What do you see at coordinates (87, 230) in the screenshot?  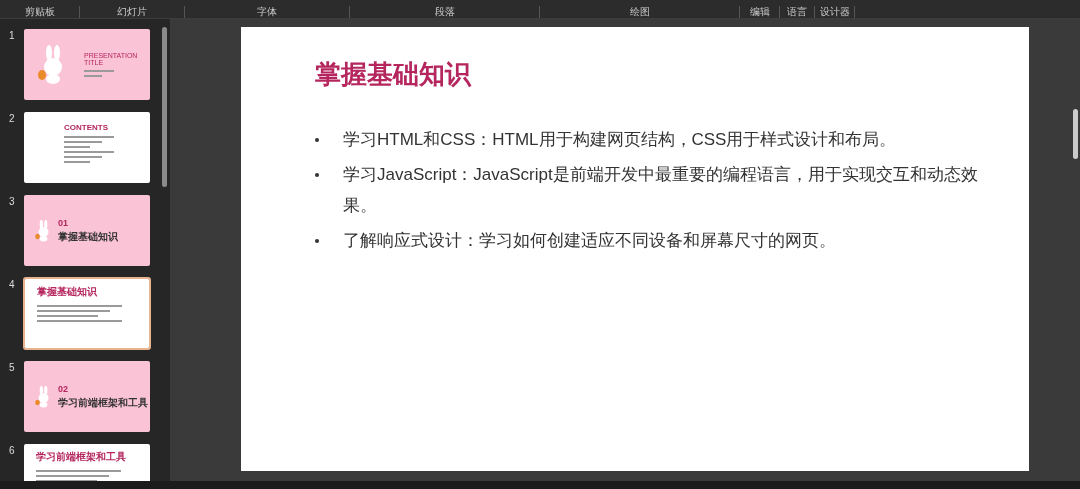 I see `slide-thumbnail: 01 掌握基础知识` at bounding box center [87, 230].